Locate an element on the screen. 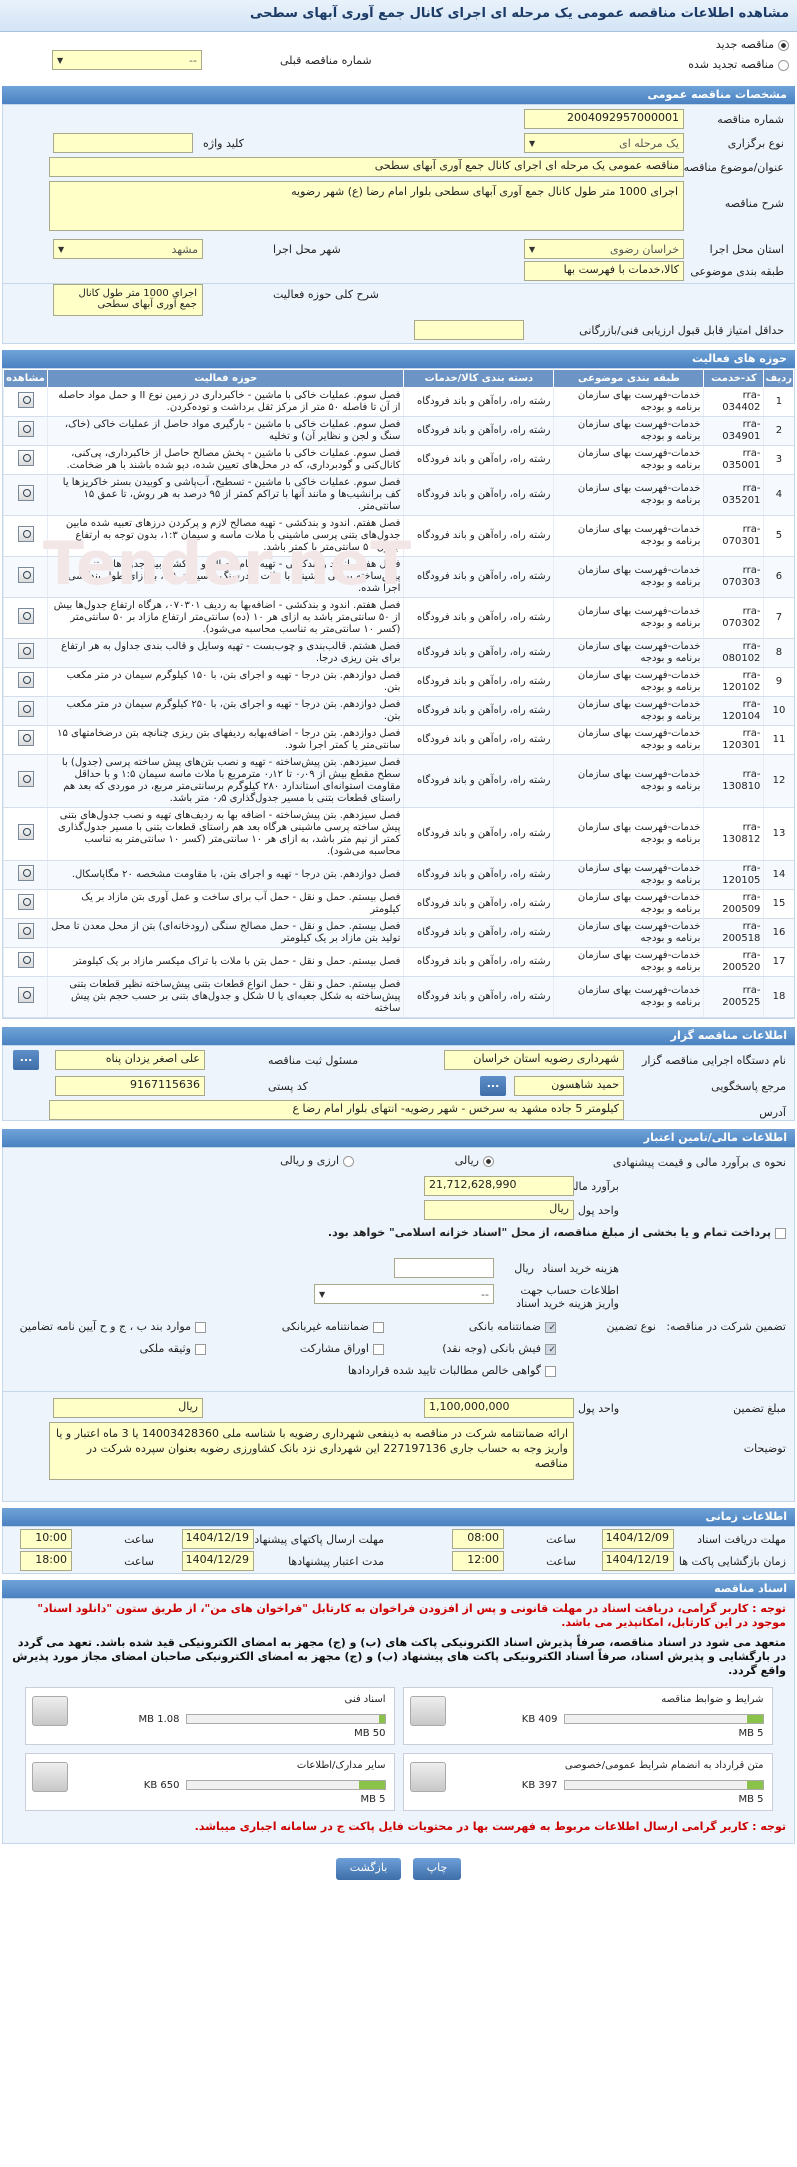 Image resolution: width=797 pixels, height=2167 pixels. keyword-field is located at coordinates (123, 143).